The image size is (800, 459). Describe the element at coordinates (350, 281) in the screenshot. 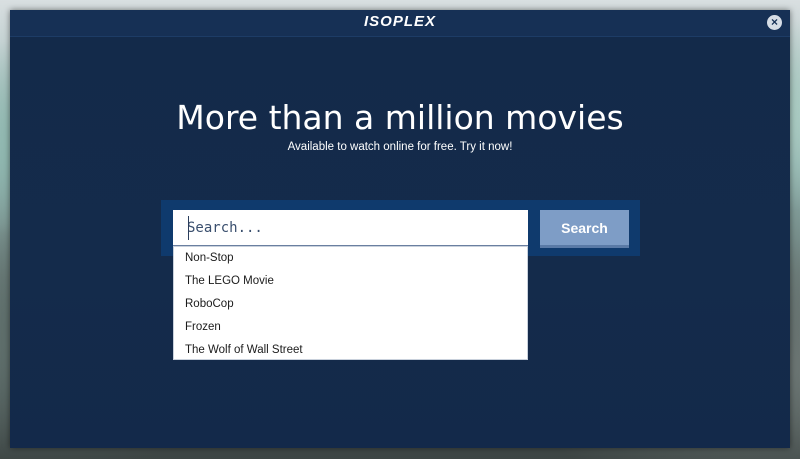

I see `suggestion-item: The LEGO Movie` at that location.